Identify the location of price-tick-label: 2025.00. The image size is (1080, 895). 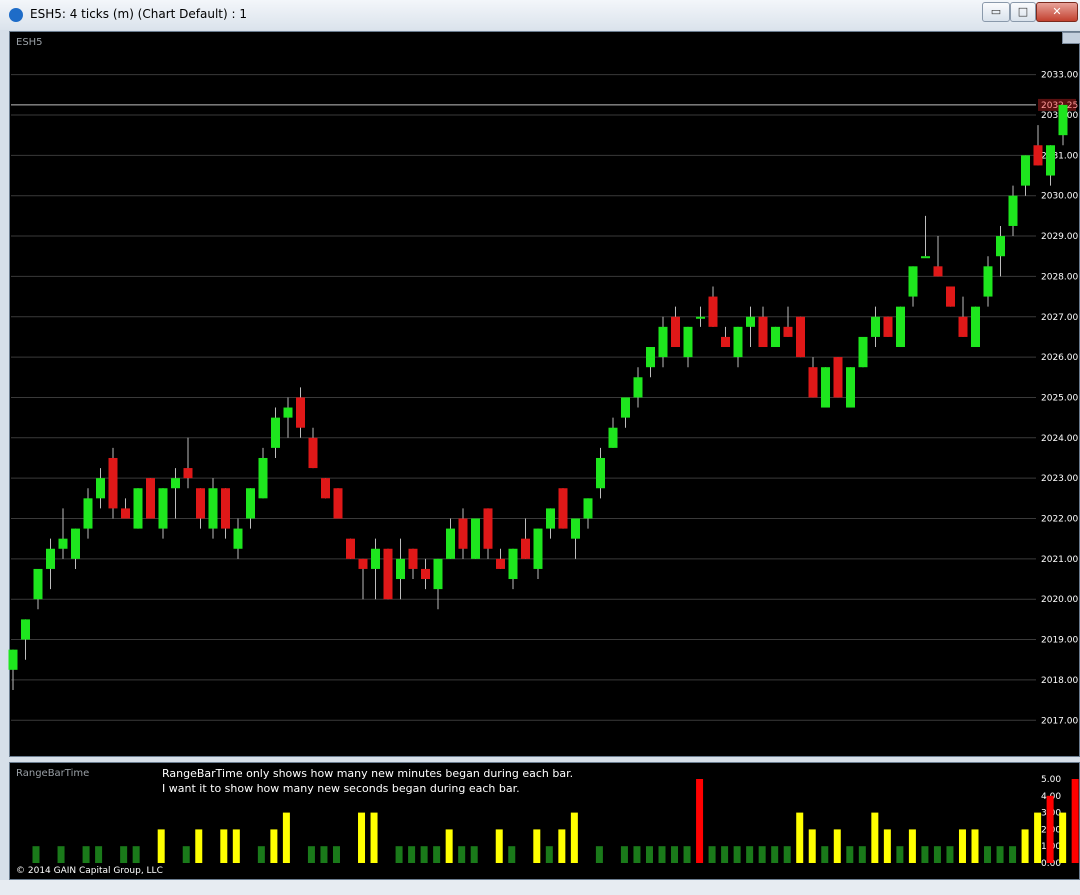
(1059, 398).